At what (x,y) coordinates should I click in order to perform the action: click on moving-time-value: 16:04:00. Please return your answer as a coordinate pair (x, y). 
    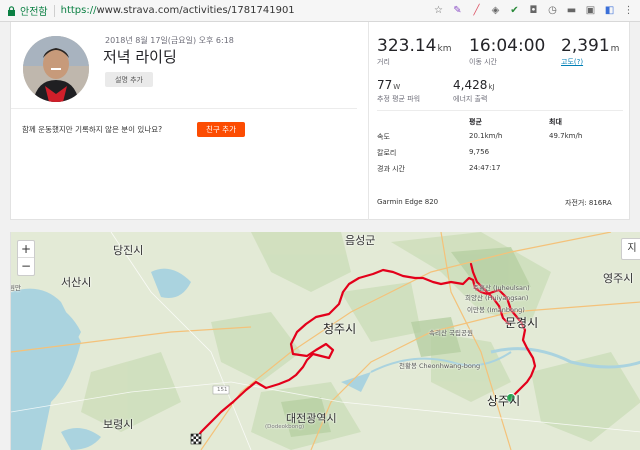
    Looking at the image, I should click on (507, 46).